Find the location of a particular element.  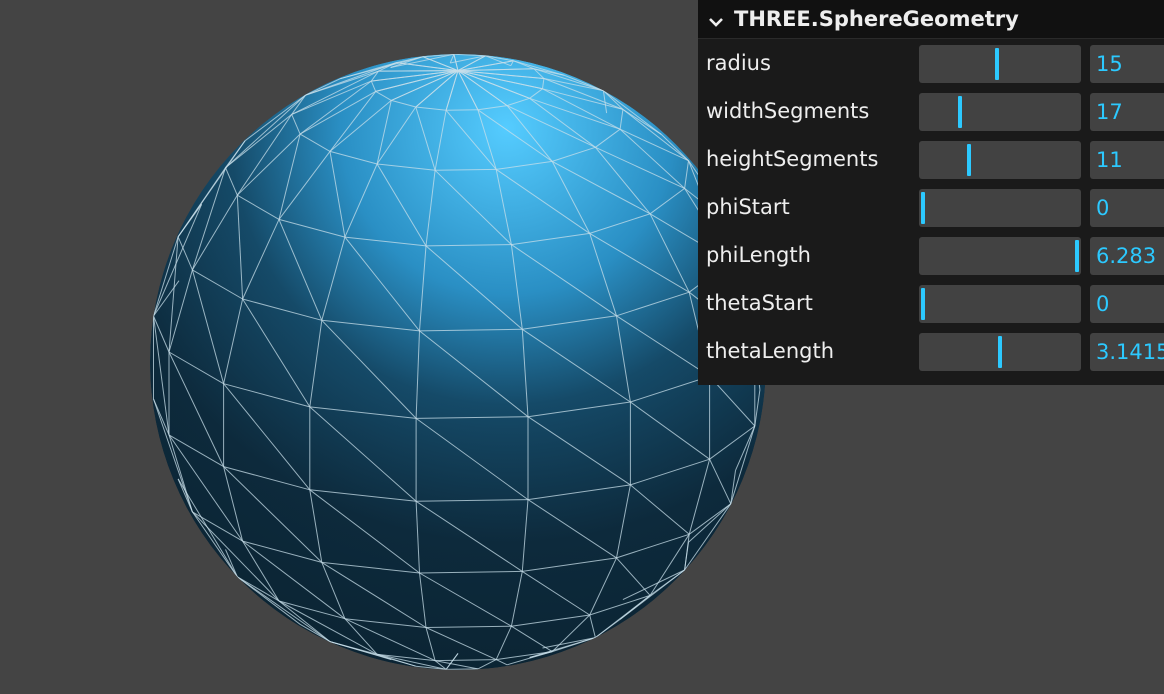

phi-length-slider is located at coordinates (1000, 256).